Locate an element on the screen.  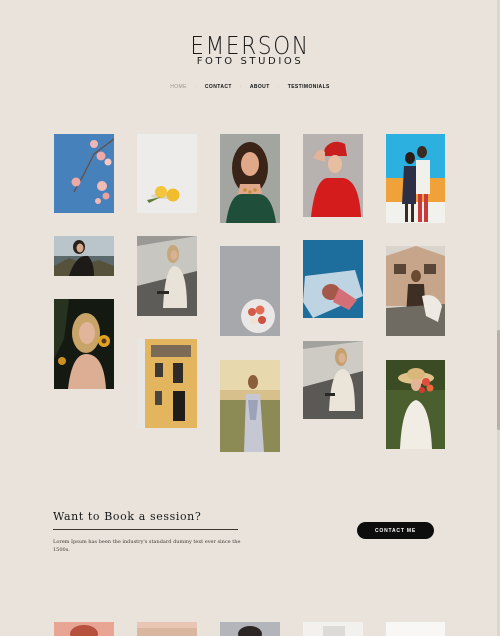
photo-woman-rocks is located at coordinates (167, 276).